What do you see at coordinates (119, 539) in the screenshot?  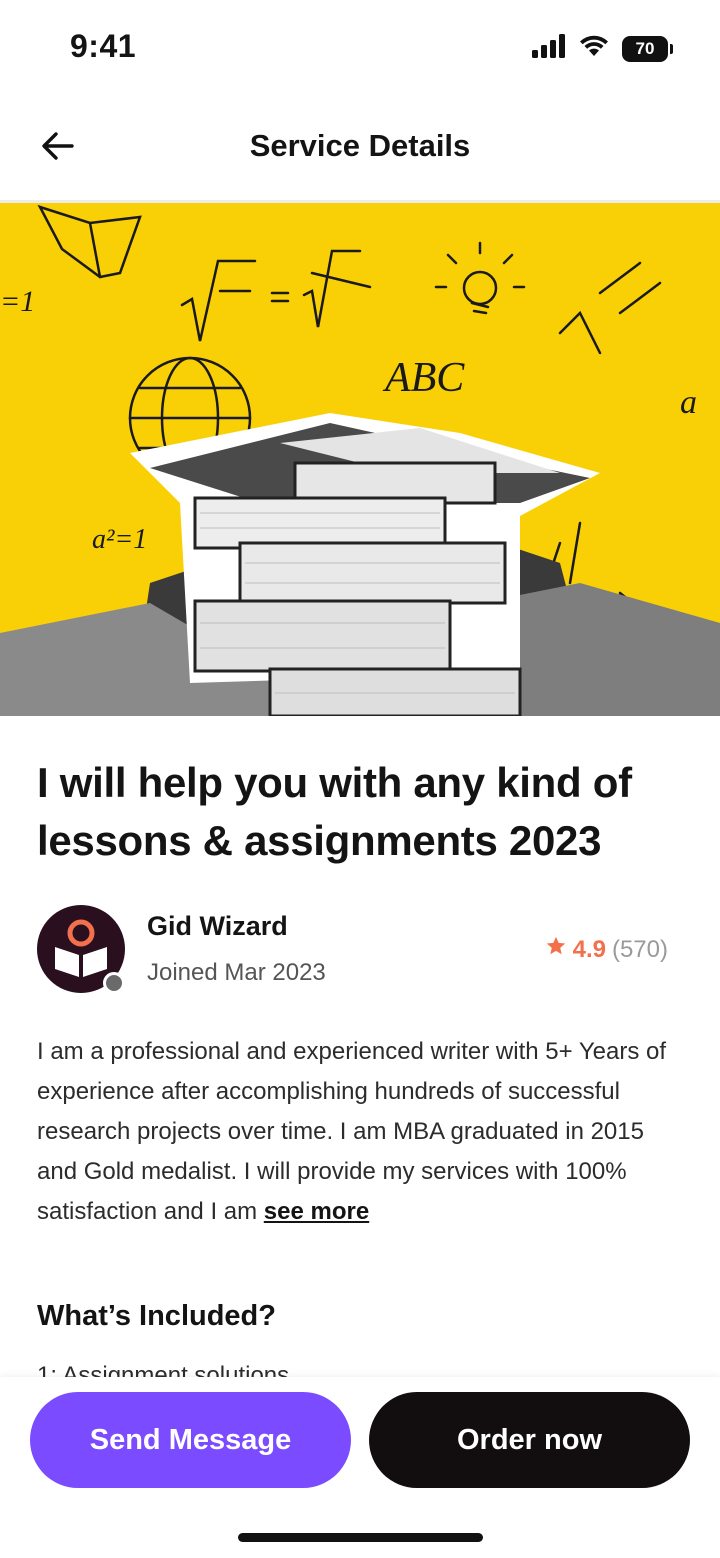 I see `hero-formula-text: a²=1` at bounding box center [119, 539].